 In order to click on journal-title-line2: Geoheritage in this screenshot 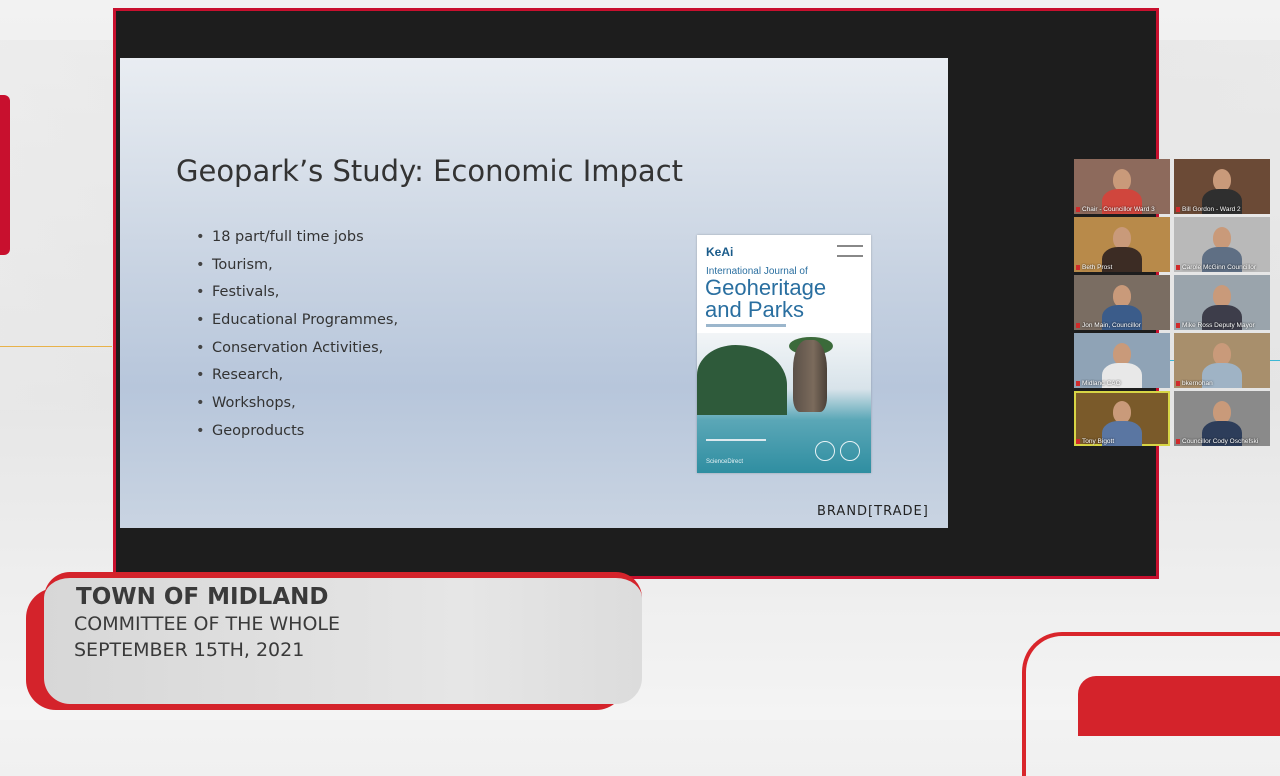, I will do `click(766, 287)`.